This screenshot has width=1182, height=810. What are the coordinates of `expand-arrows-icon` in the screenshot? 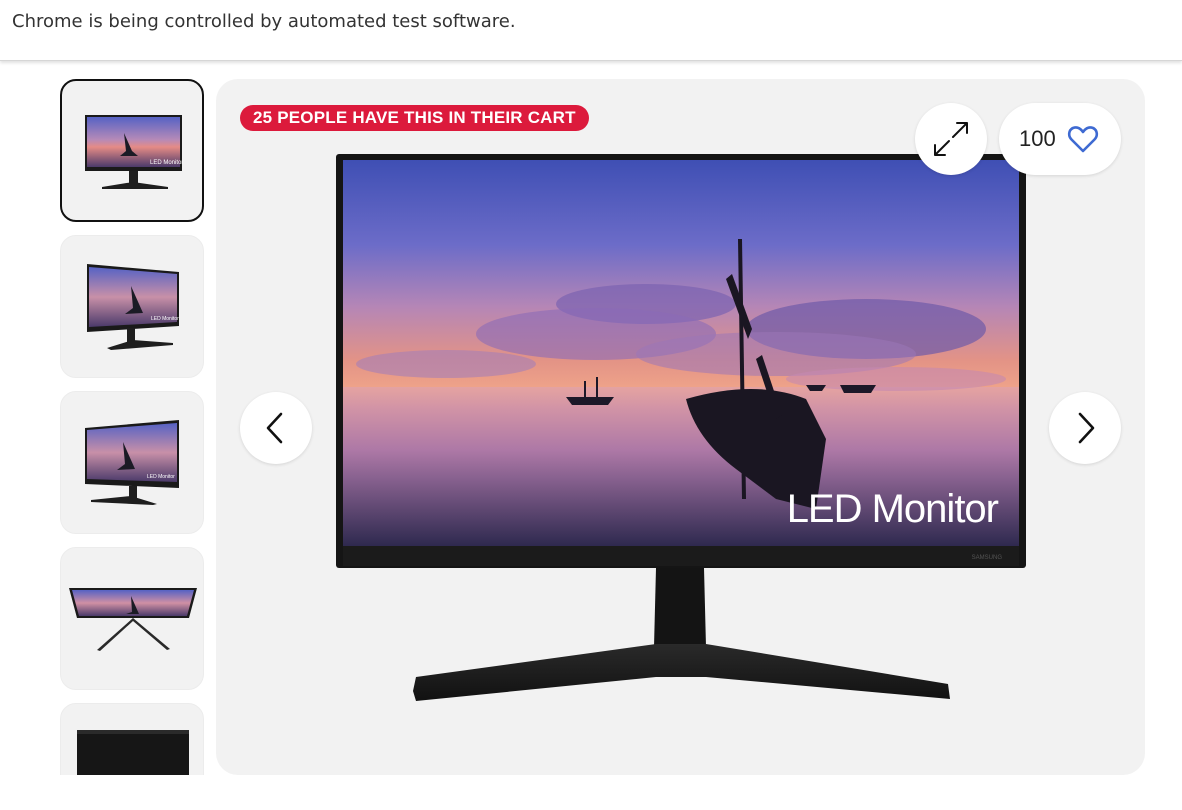 It's located at (951, 139).